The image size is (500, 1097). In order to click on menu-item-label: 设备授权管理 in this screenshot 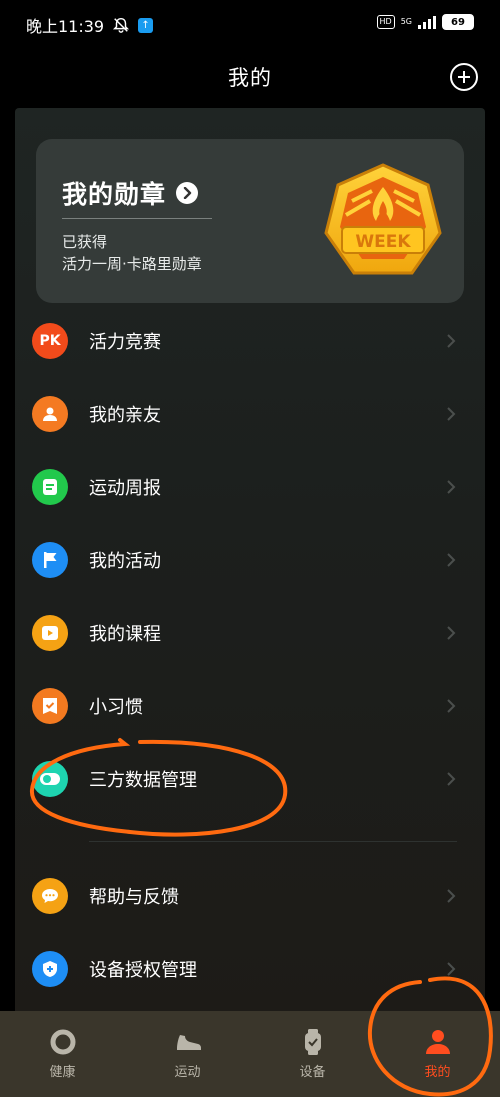, I will do `click(143, 970)`.